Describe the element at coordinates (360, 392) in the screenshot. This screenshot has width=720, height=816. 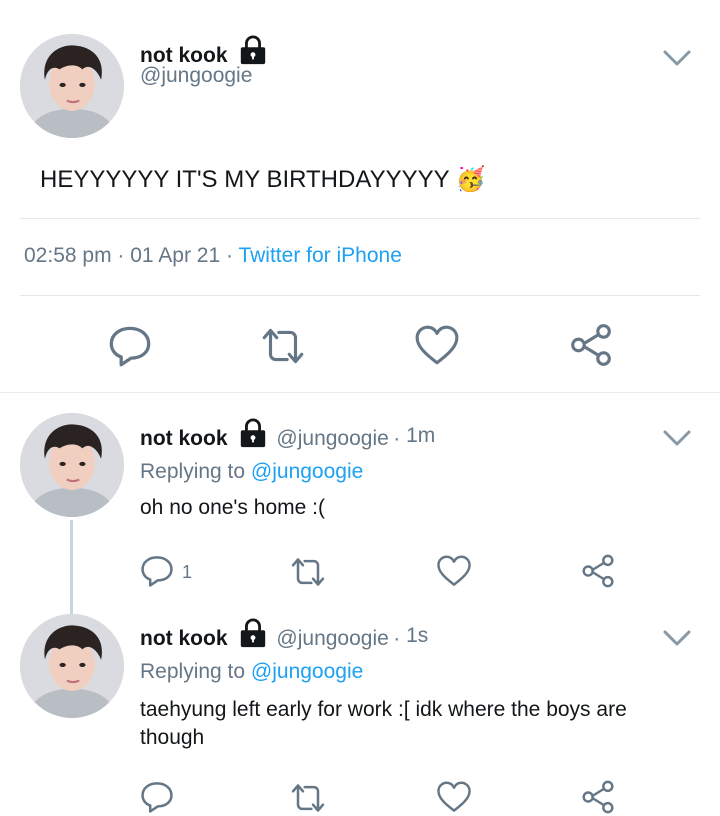
I see `section-divider` at that location.